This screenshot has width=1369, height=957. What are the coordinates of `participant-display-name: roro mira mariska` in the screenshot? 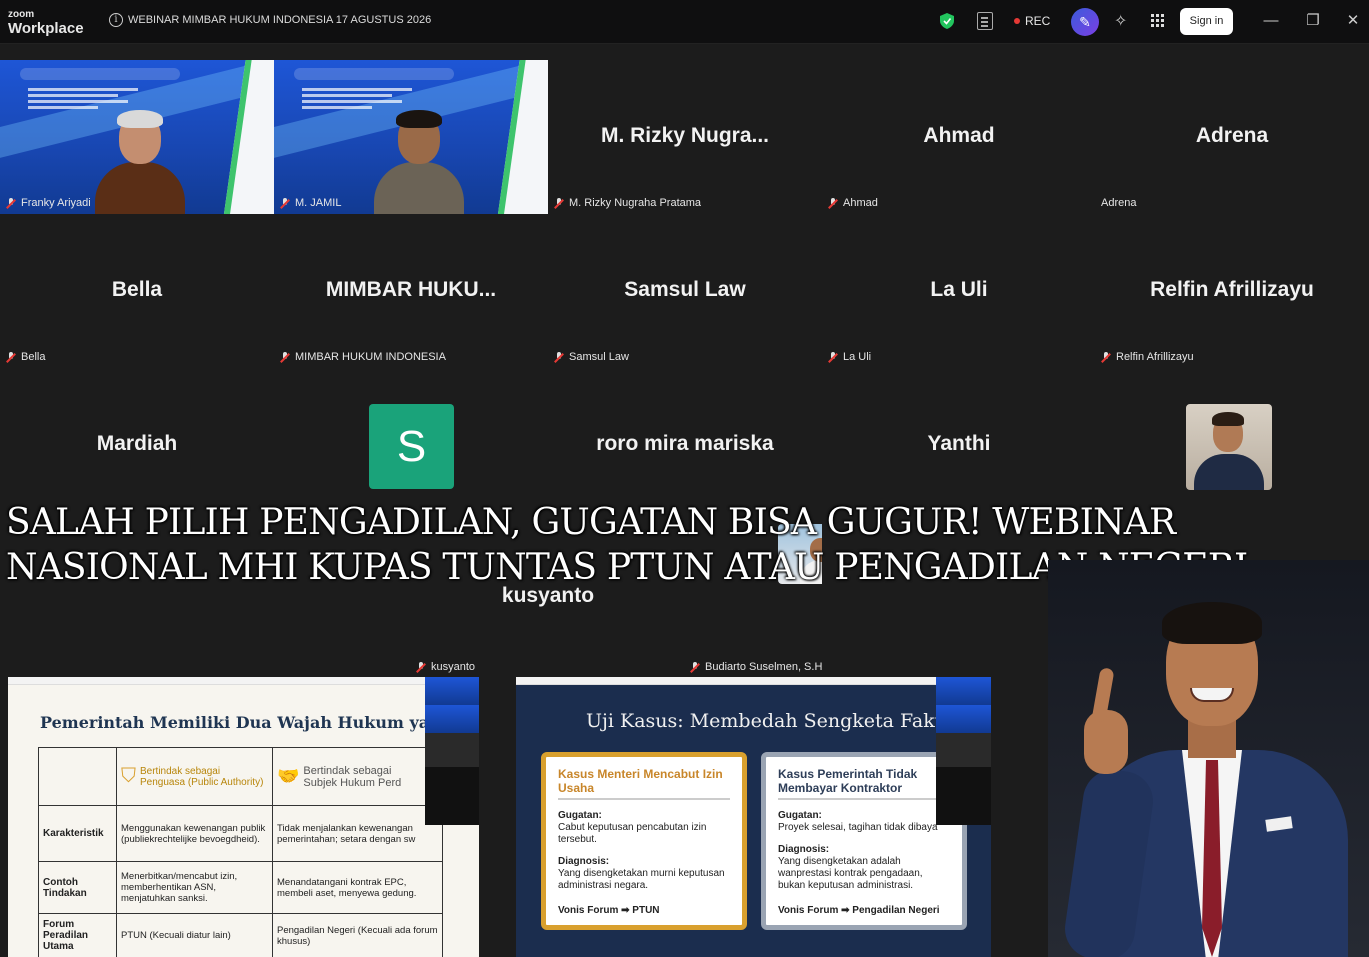 It's located at (685, 443).